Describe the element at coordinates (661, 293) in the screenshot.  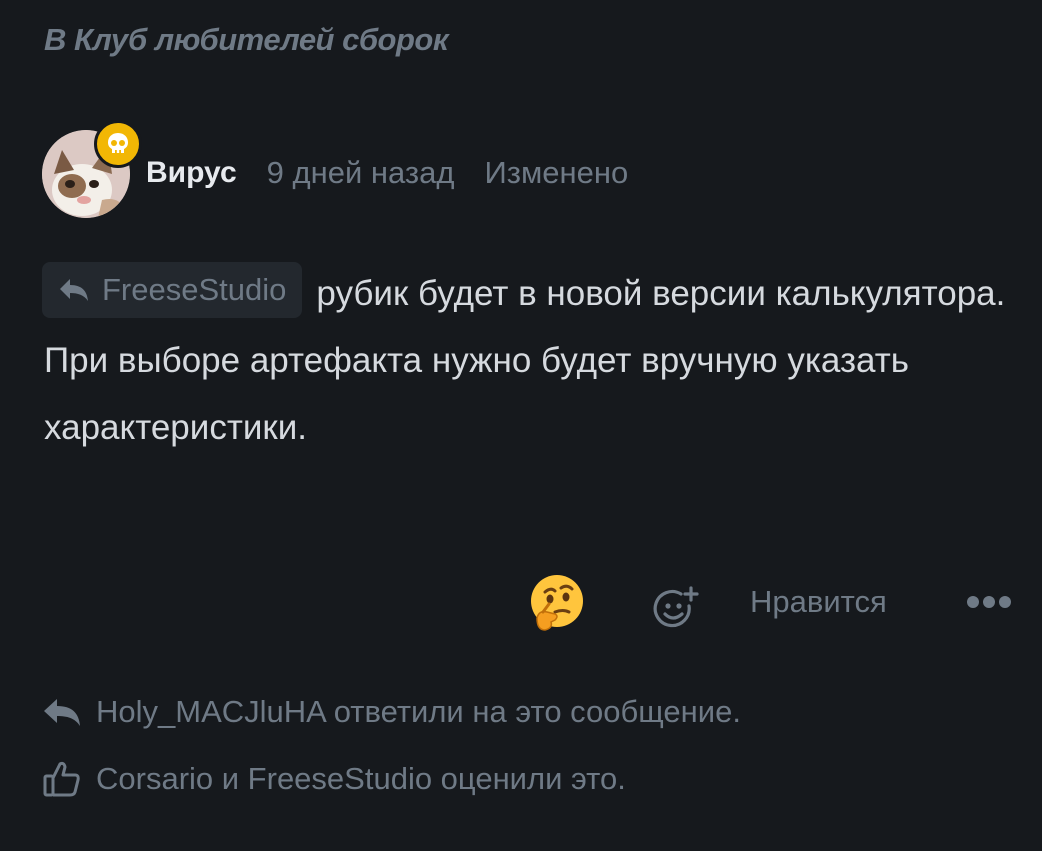
I see `message-line-1: рубик будет в новой версии калькулятора.` at that location.